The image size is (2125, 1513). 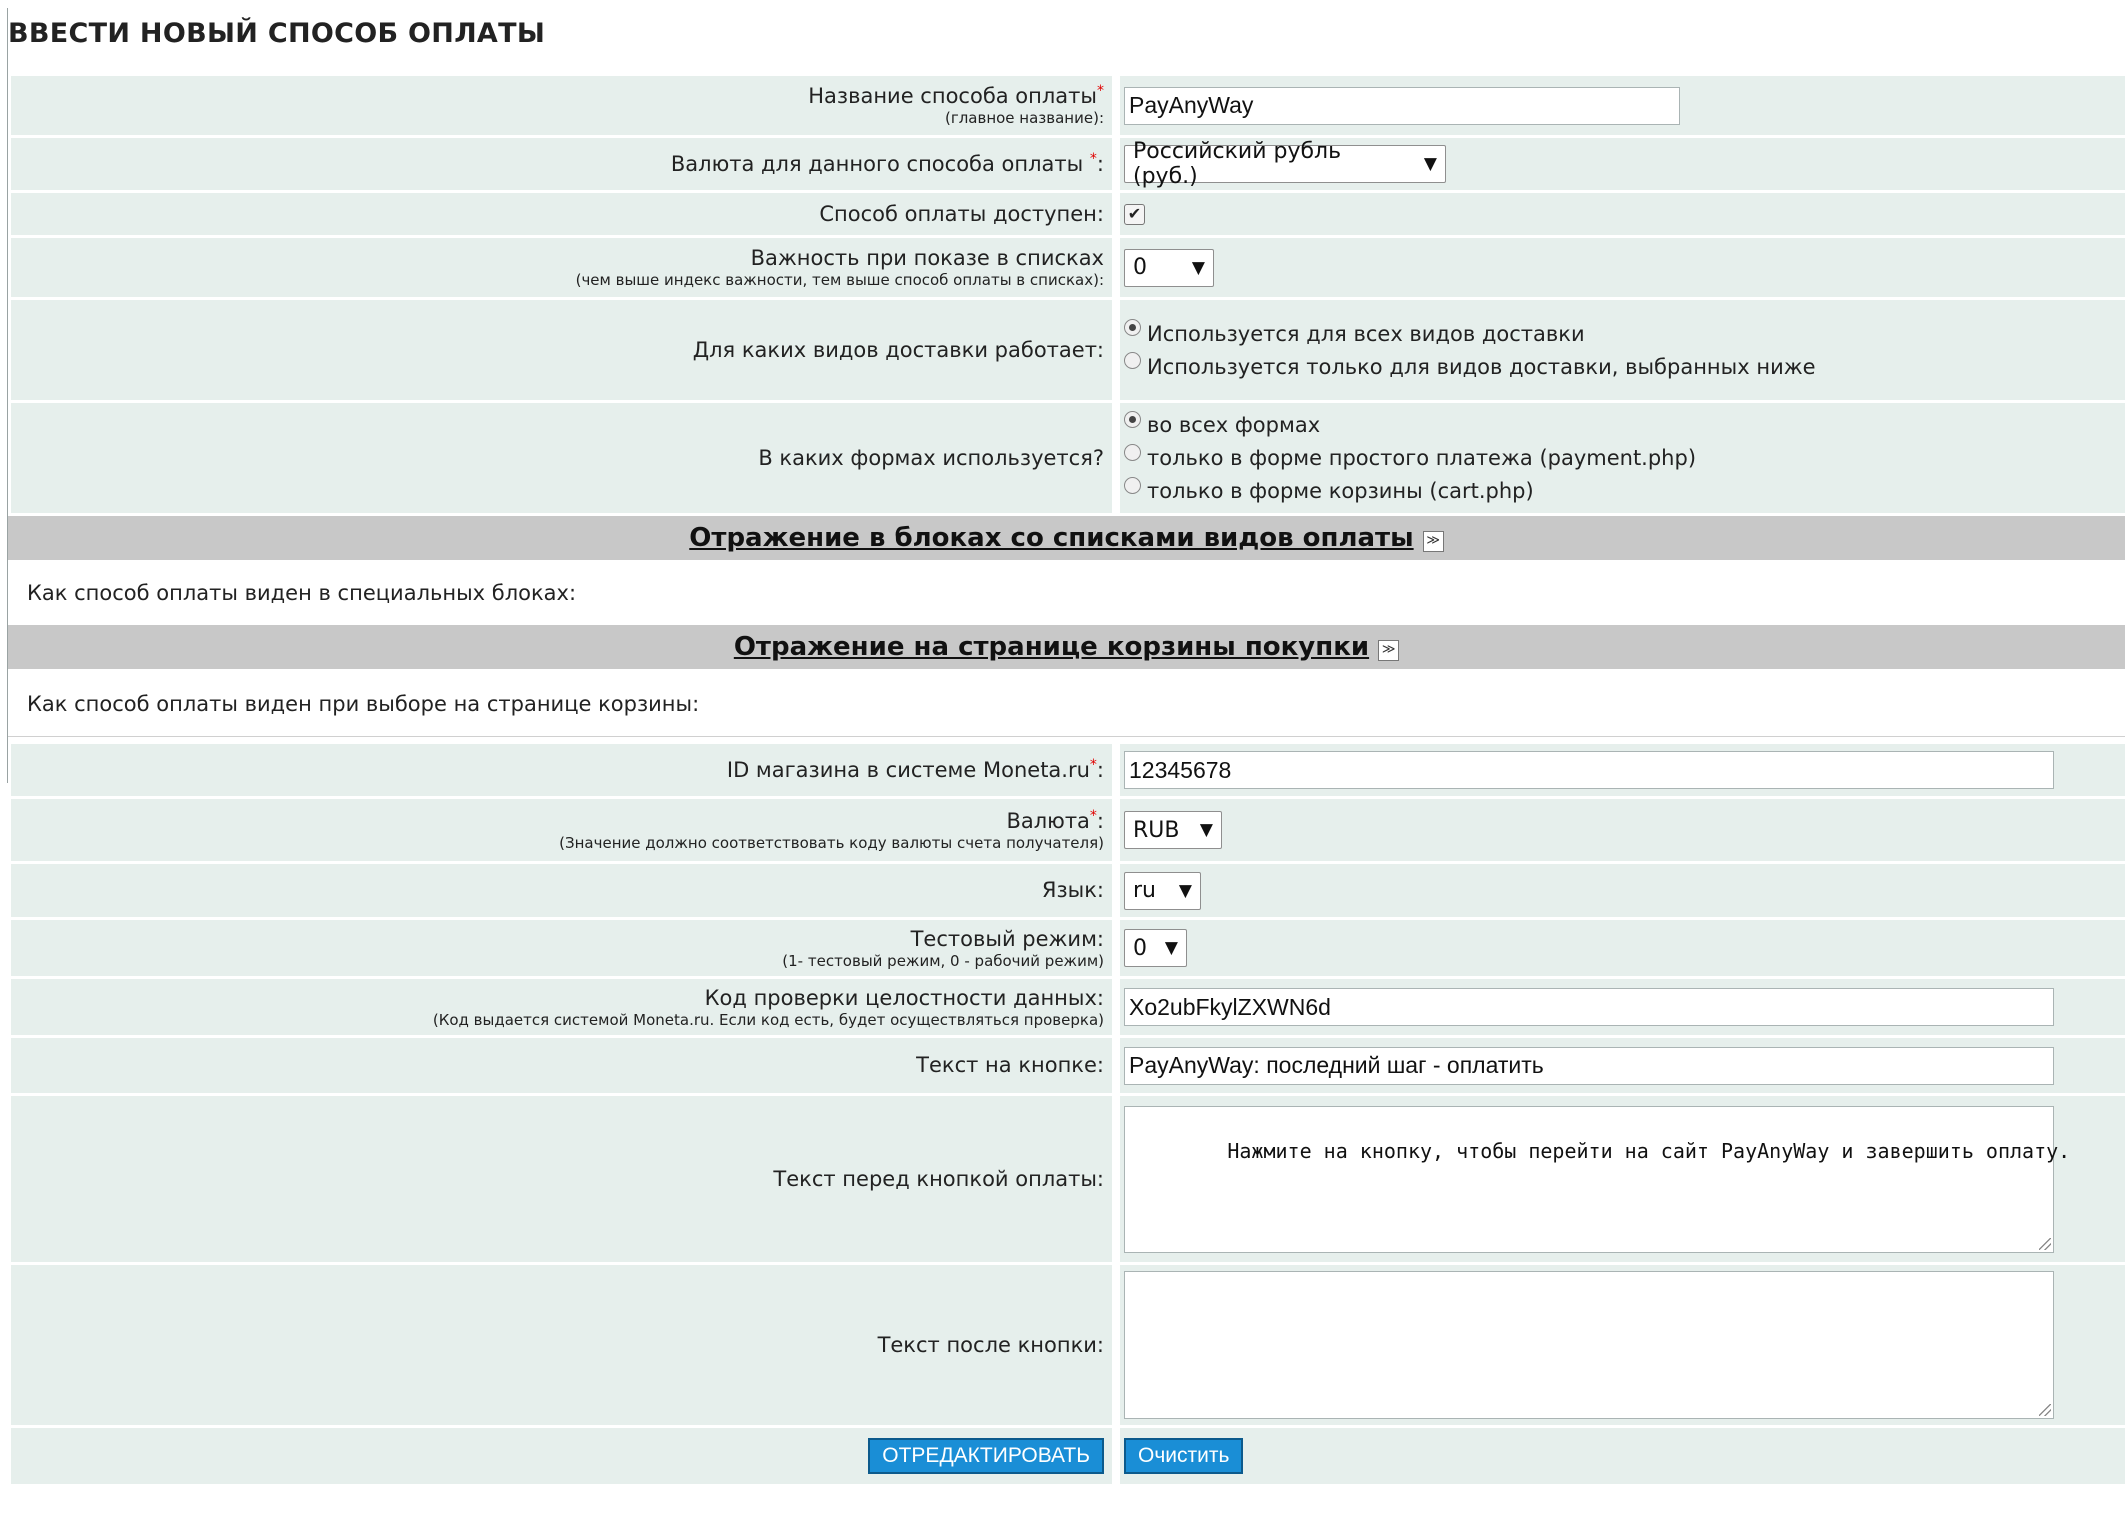 I want to click on forms-option-cart: только в форме корзины (cart.php), so click(x=1624, y=491).